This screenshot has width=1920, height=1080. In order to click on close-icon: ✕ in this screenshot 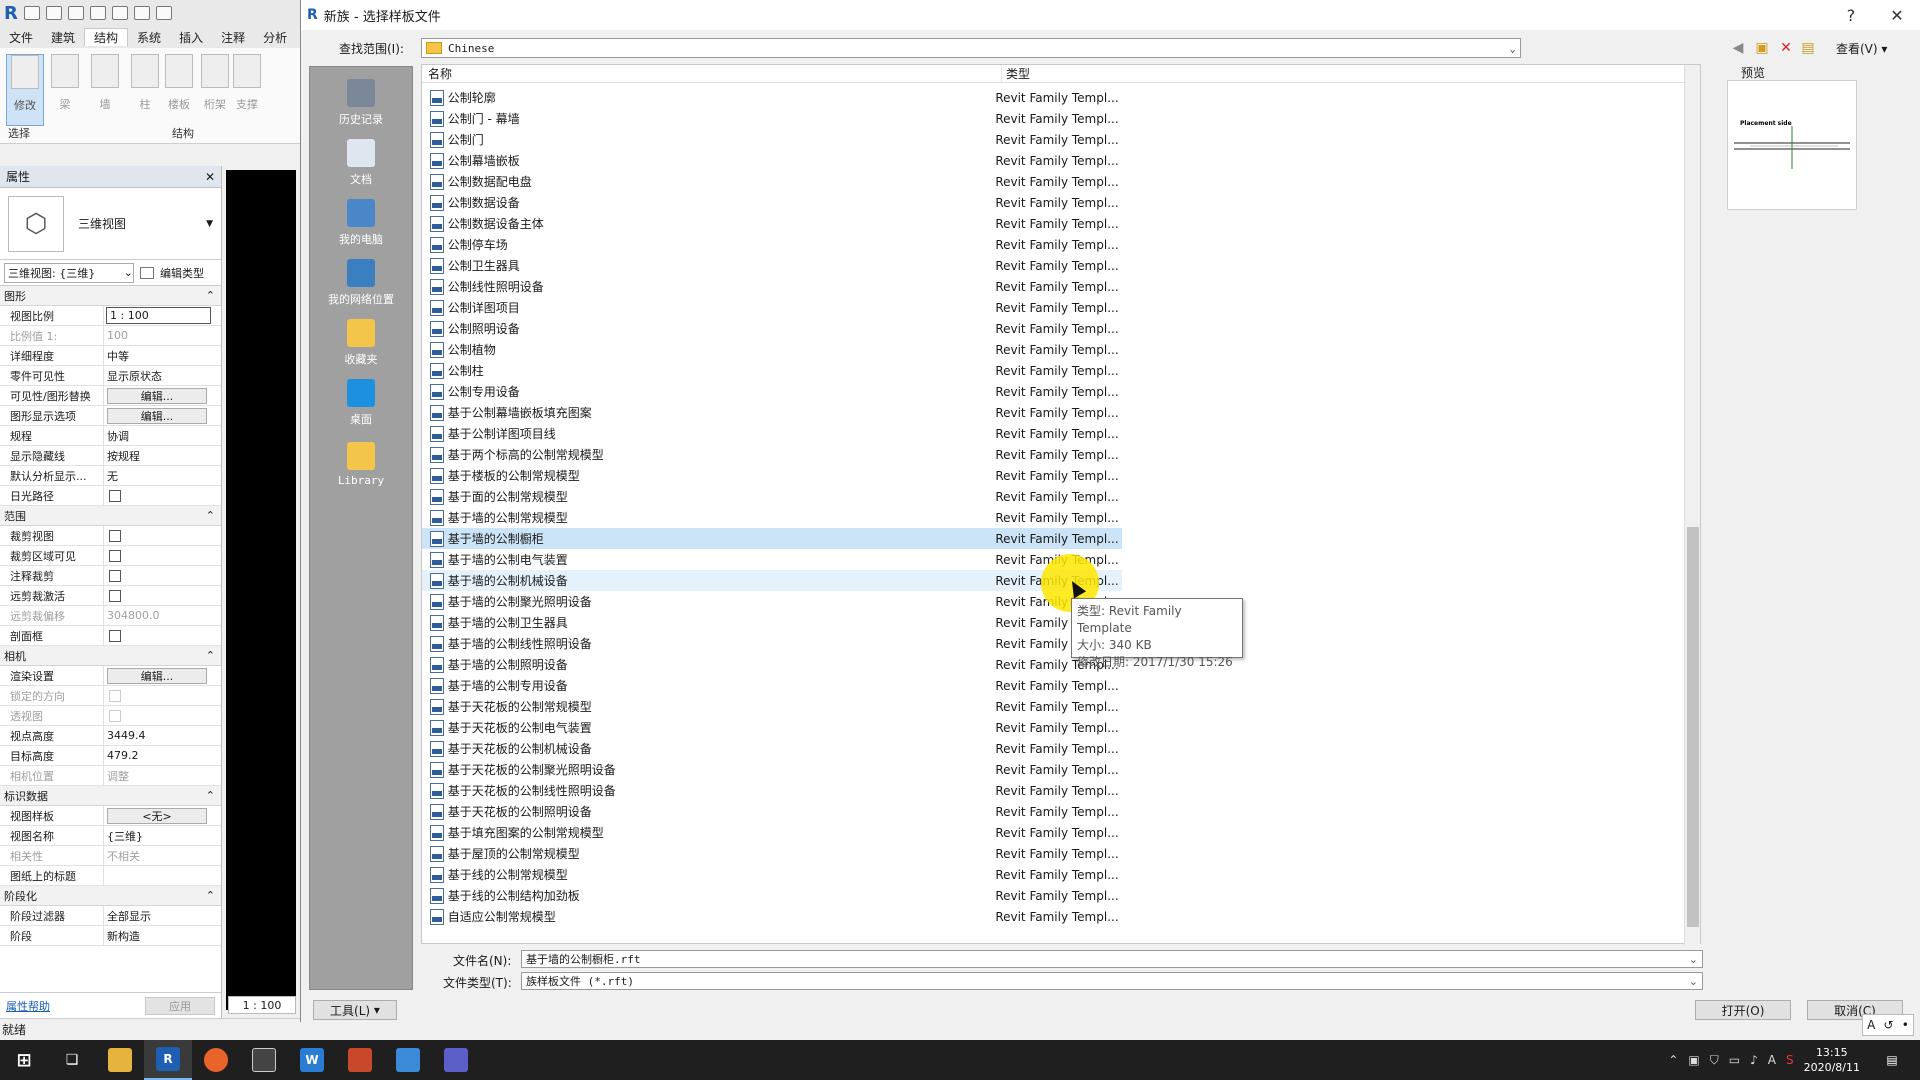, I will do `click(210, 177)`.